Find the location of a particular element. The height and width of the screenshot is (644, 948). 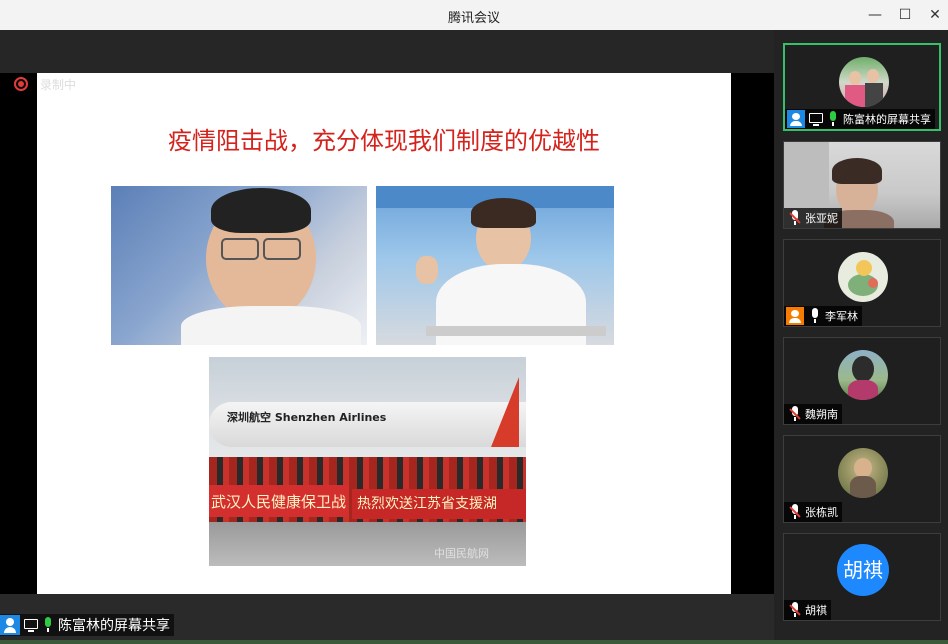

close-button: ✕ is located at coordinates (935, 15).